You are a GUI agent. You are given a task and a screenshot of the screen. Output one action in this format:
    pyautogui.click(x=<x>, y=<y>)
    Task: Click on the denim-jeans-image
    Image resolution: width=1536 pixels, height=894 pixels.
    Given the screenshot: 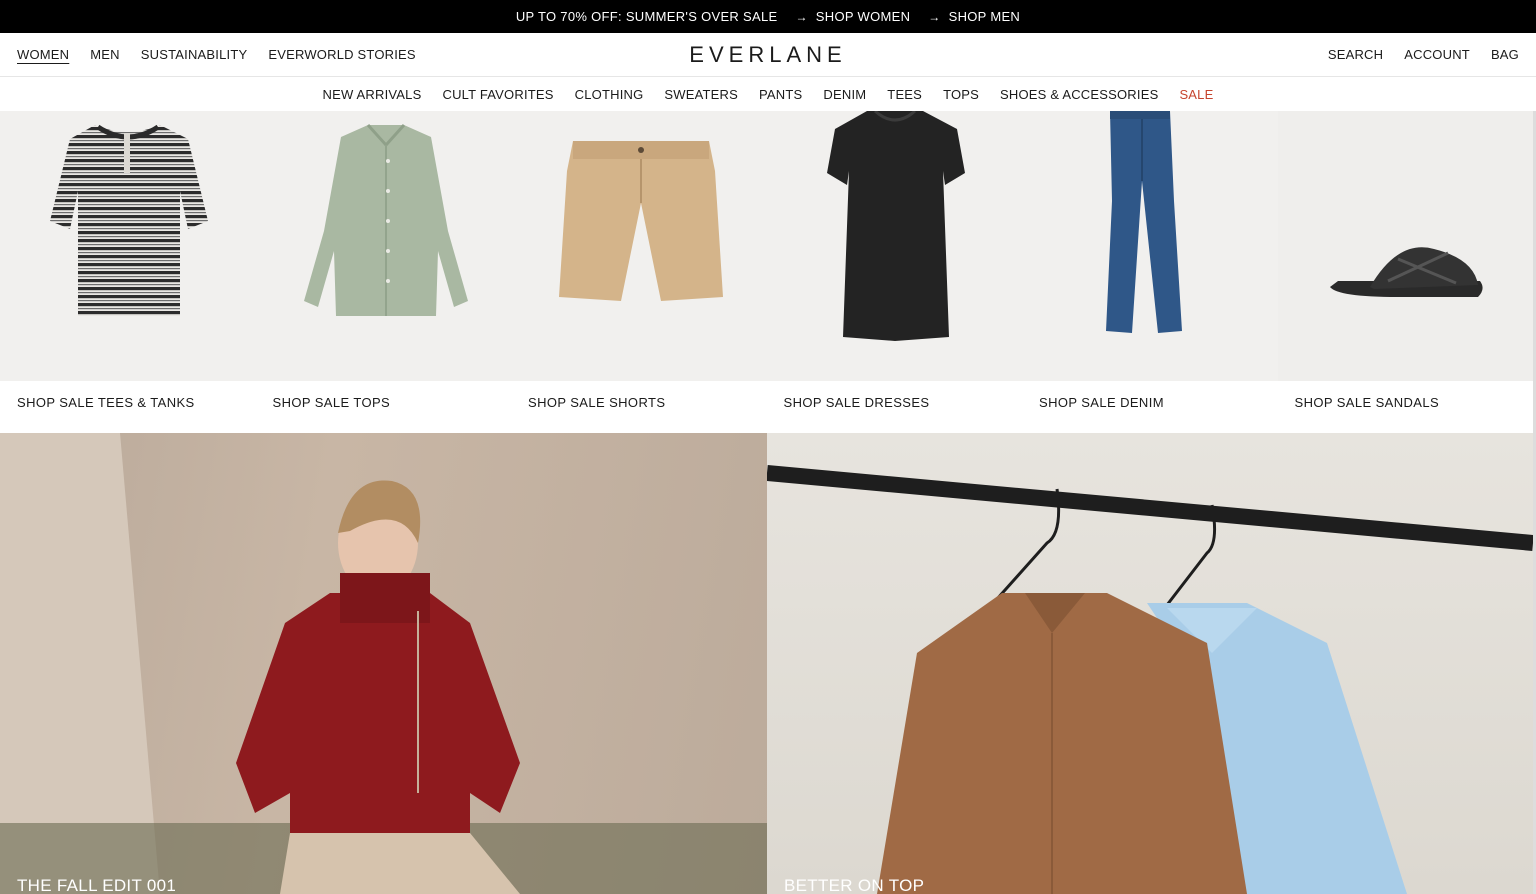 What is the action you would take?
    pyautogui.click(x=1150, y=246)
    